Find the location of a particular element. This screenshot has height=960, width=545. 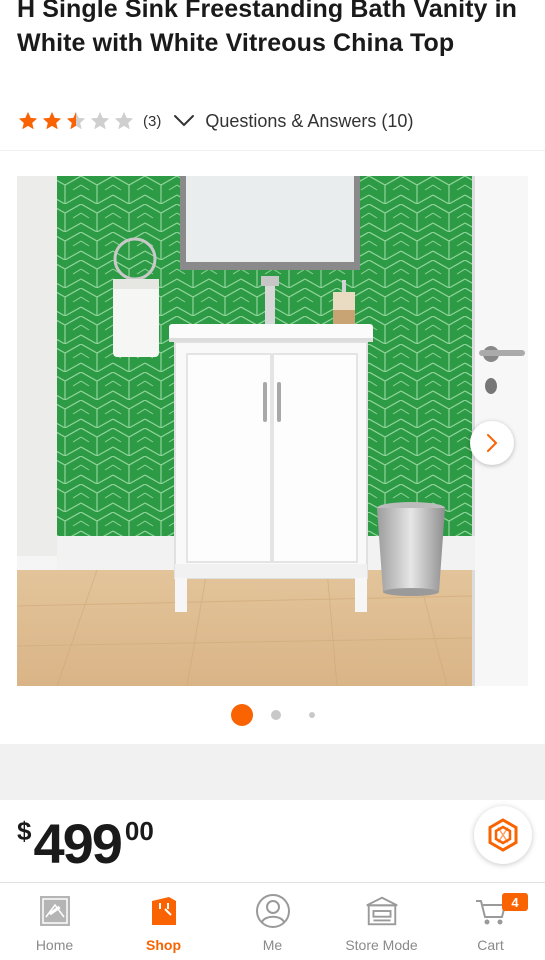

chevron-right-icon is located at coordinates (492, 443).